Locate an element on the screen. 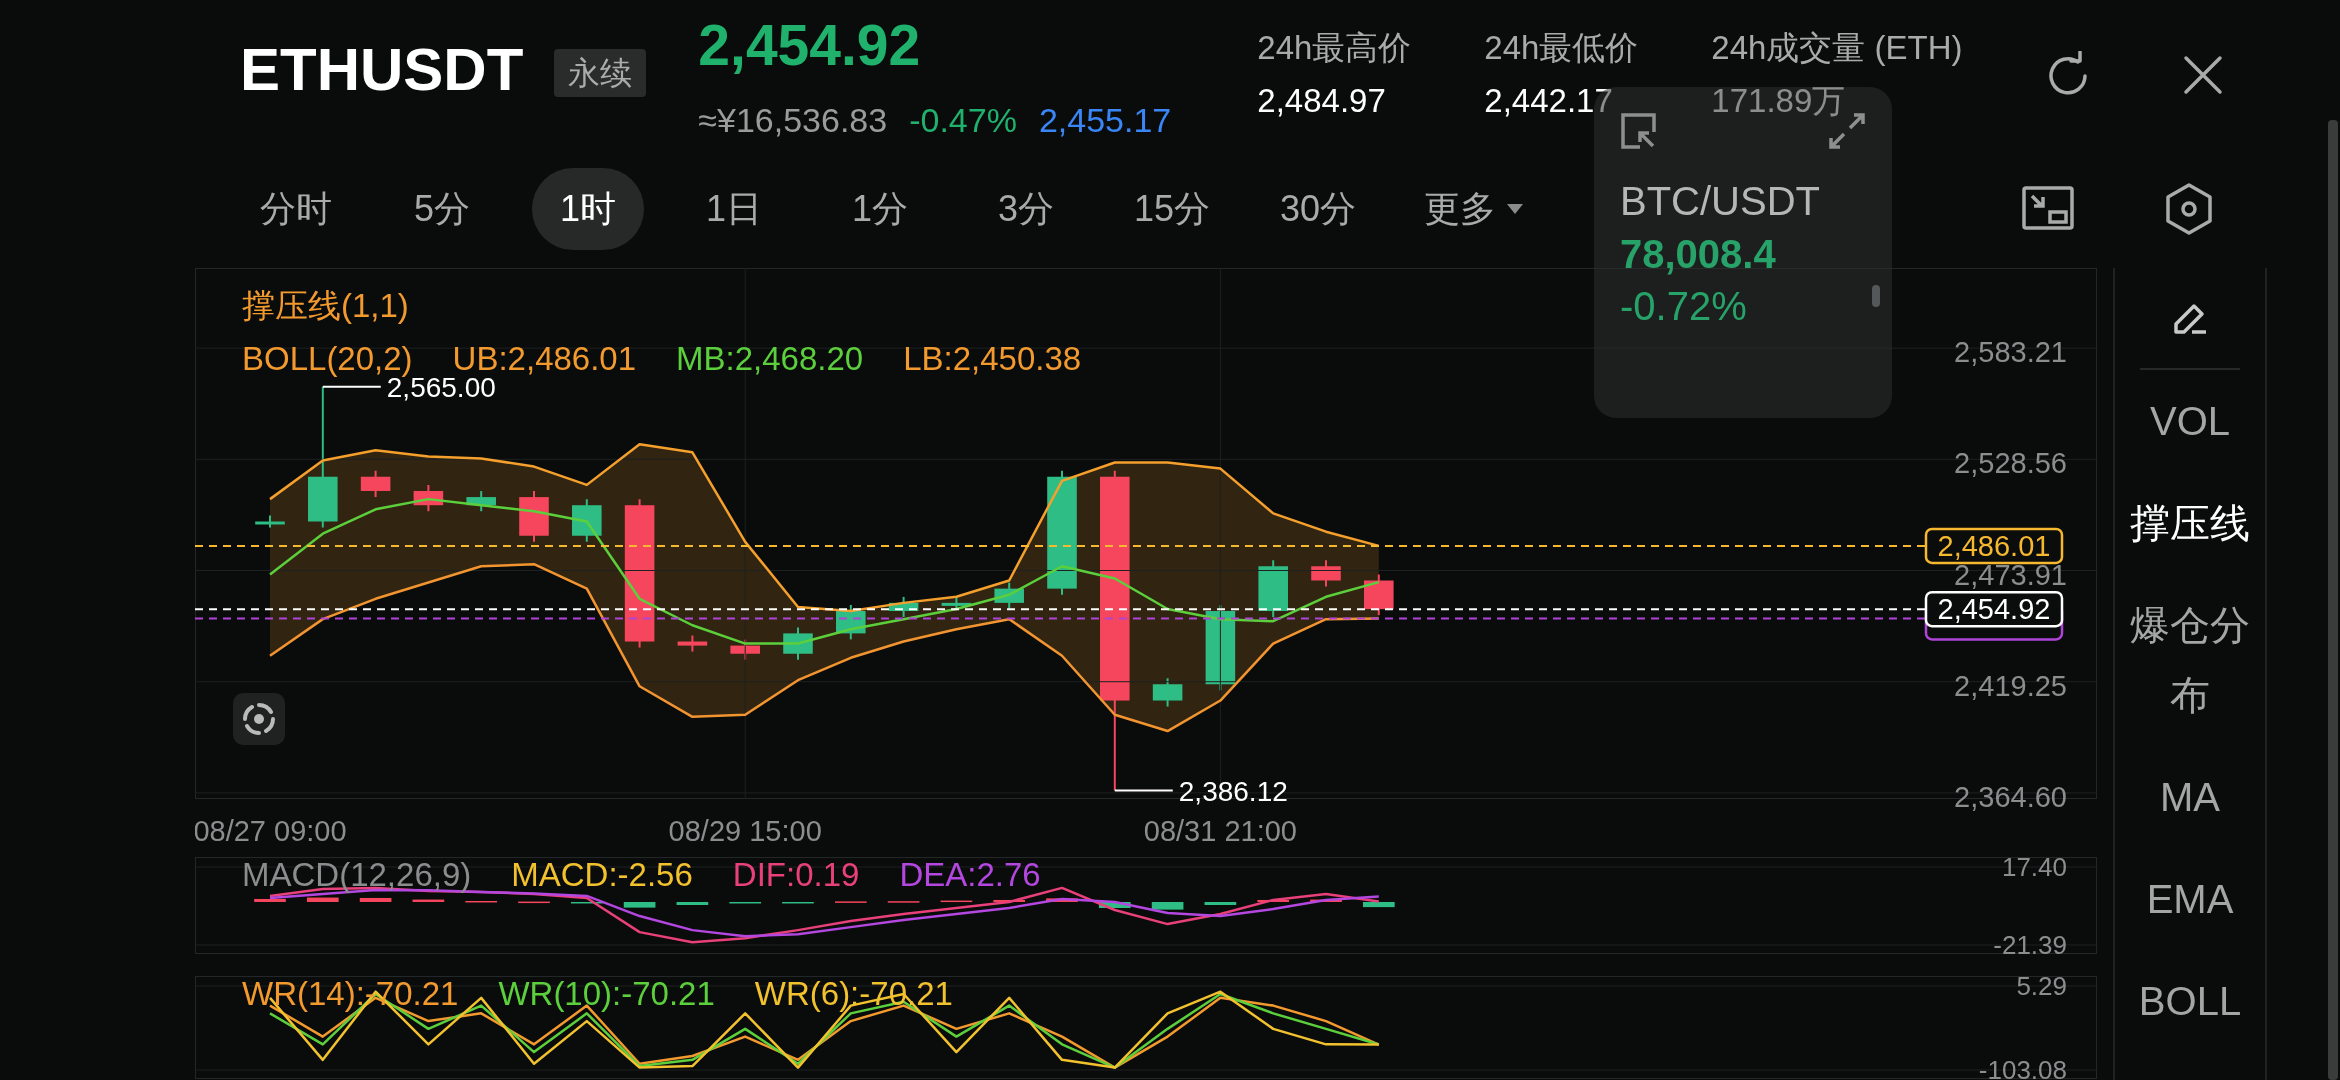 This screenshot has height=1080, width=2340. legend-label: DIF:0.19 is located at coordinates (796, 875).